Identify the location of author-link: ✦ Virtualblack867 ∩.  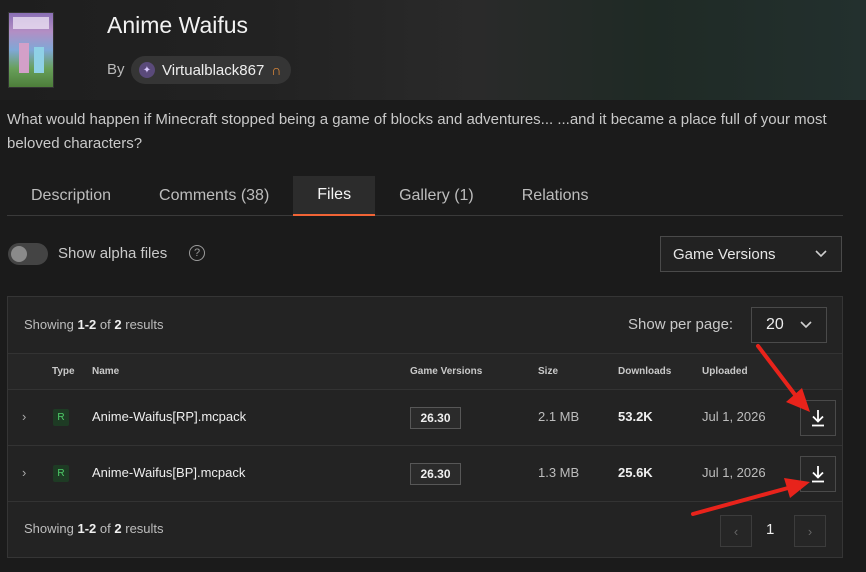
(211, 70).